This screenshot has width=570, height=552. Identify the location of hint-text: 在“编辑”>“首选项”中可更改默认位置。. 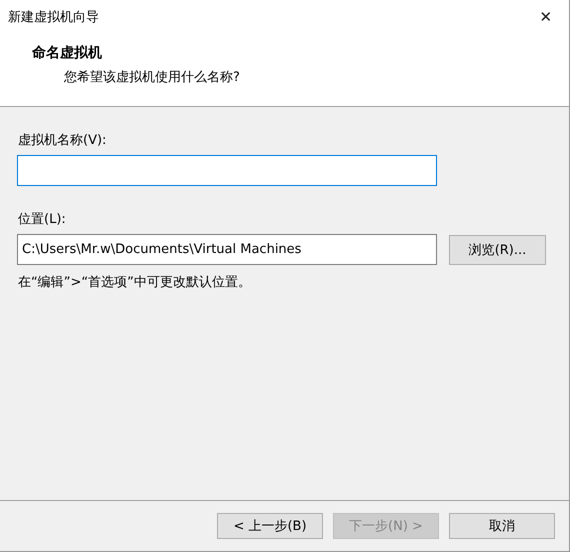
(135, 282).